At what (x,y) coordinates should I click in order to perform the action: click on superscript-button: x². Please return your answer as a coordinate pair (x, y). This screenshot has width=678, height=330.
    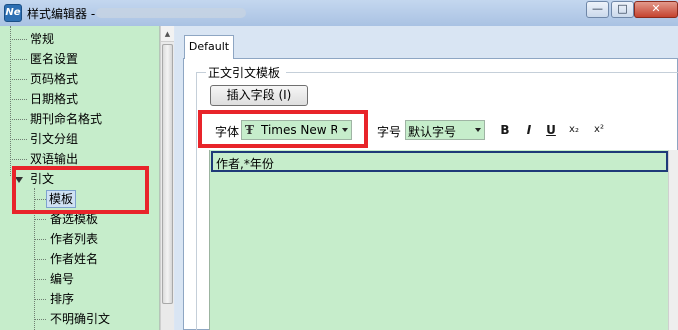
    Looking at the image, I should click on (599, 130).